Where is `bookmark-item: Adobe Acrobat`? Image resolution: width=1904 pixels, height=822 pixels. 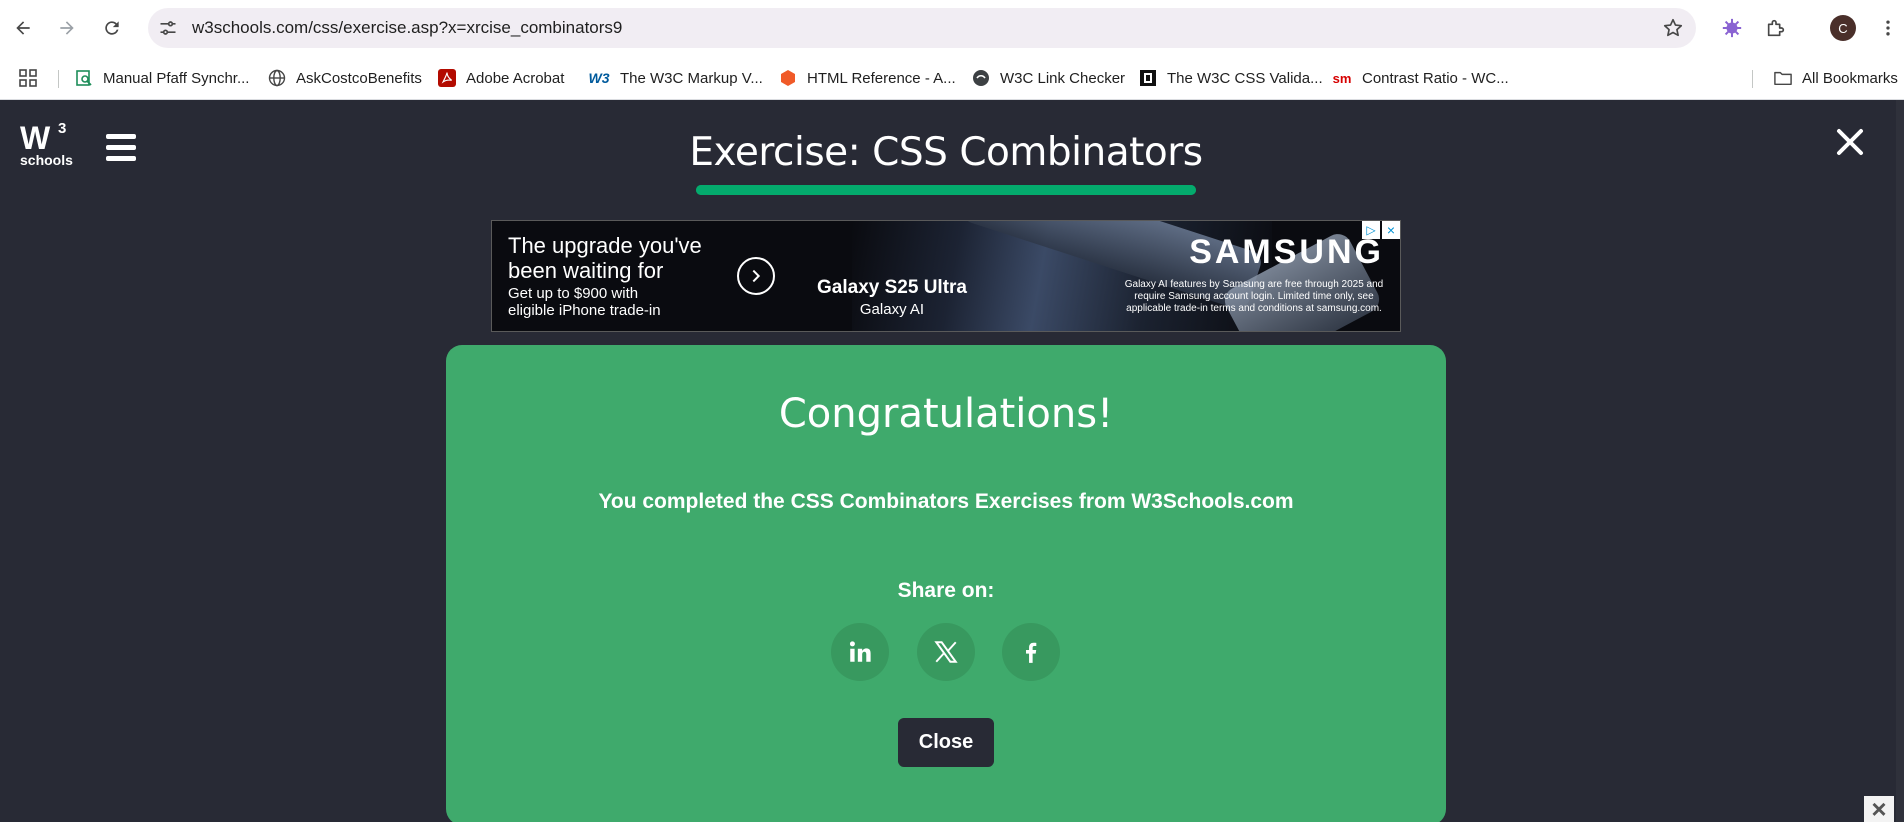 bookmark-item: Adobe Acrobat is located at coordinates (501, 78).